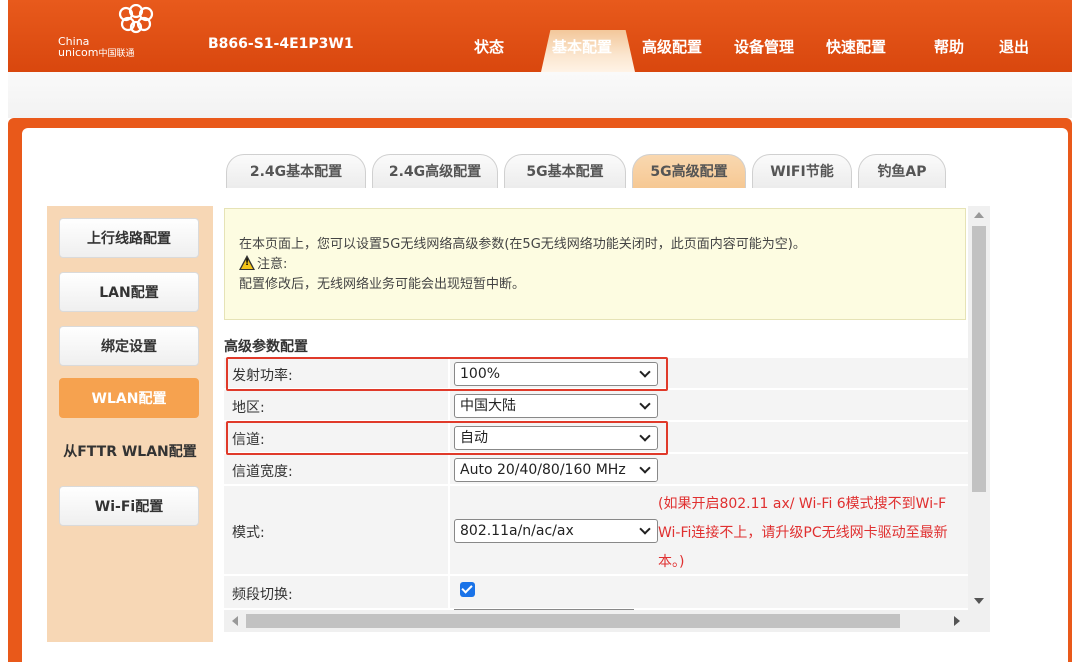  I want to click on form-row-band-steering: 频段切换:, so click(596, 593).